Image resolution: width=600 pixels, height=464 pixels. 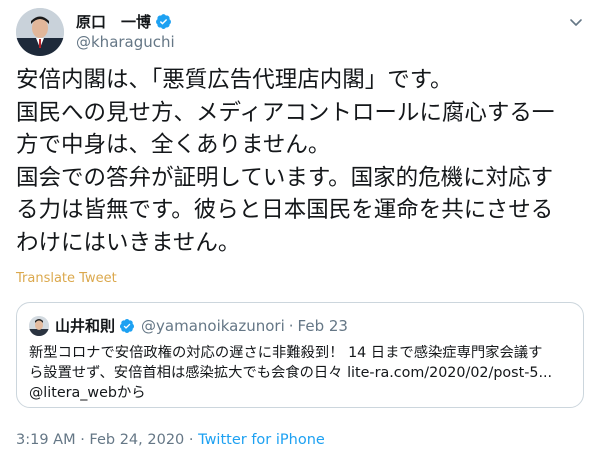 I want to click on tweet-text-line: わけにはいきません。, so click(x=128, y=242).